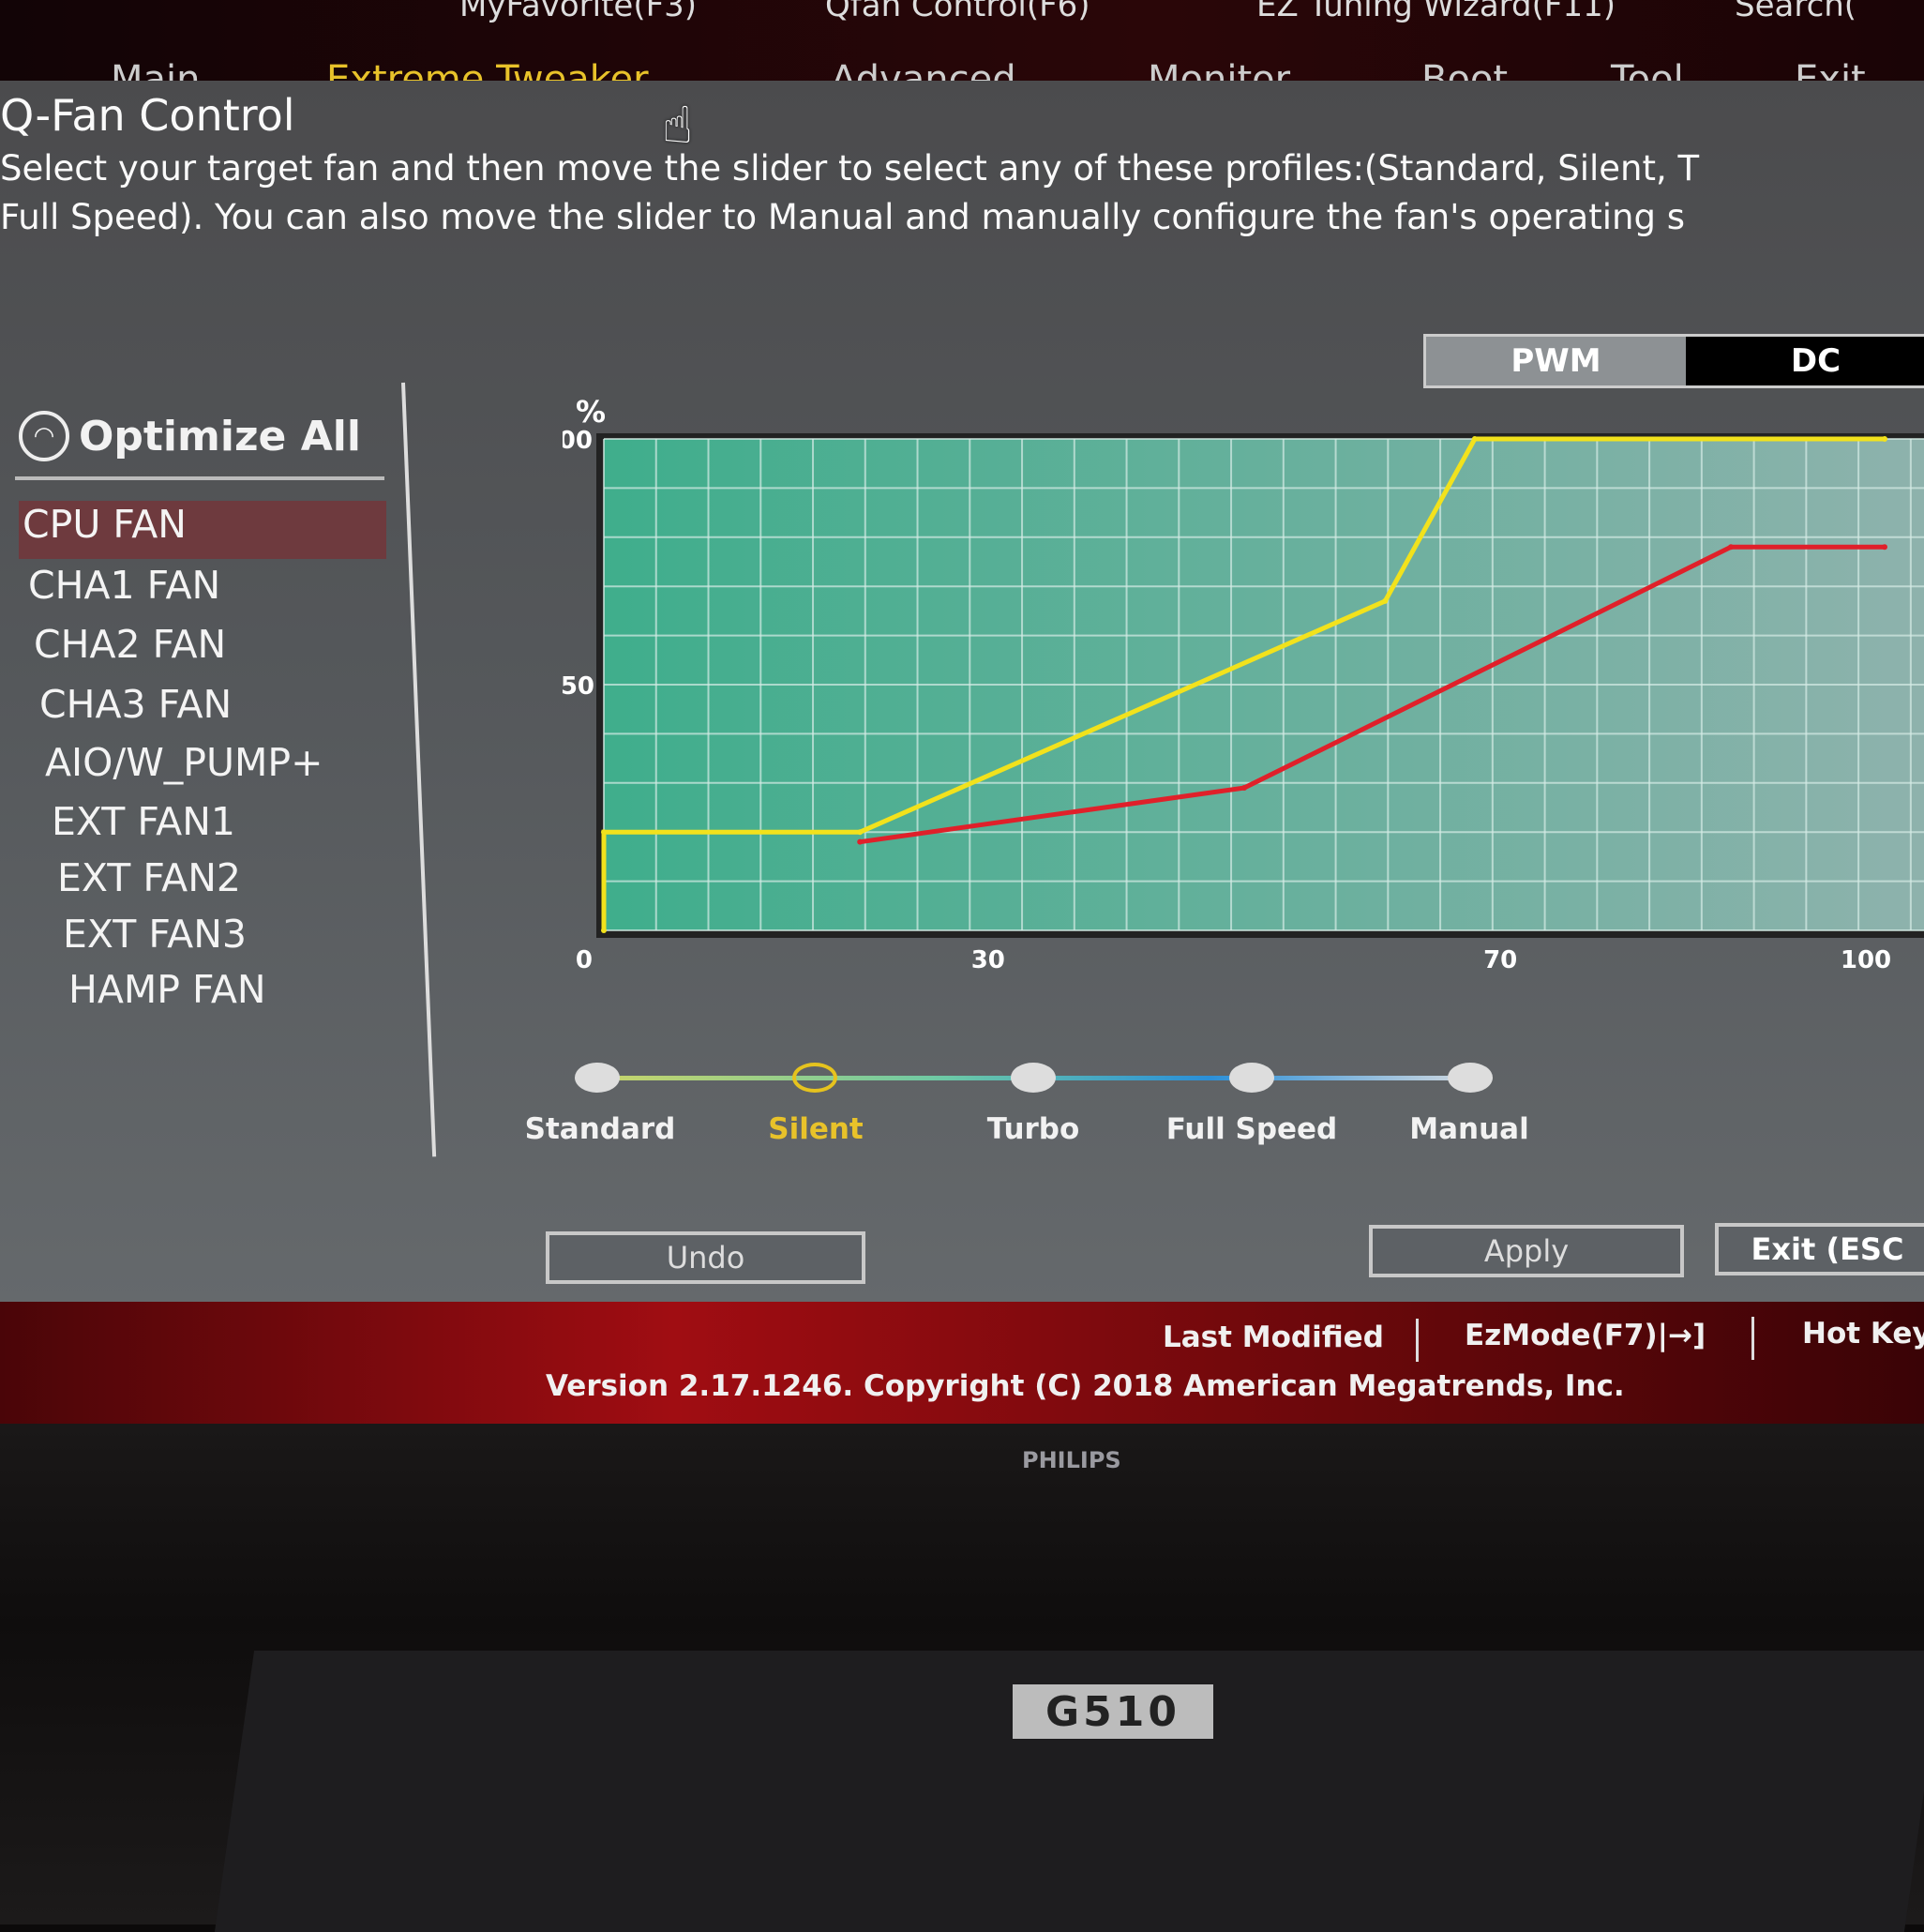  What do you see at coordinates (578, 686) in the screenshot?
I see `y-tick-50: 50` at bounding box center [578, 686].